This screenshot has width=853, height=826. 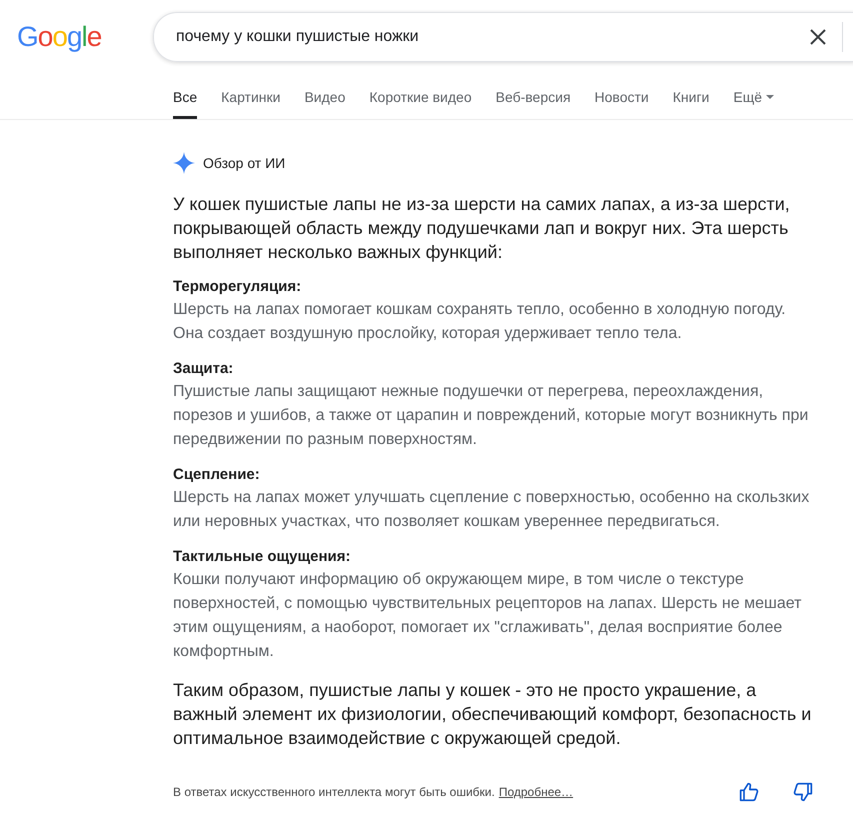 I want to click on thumbs-up-icon, so click(x=749, y=792).